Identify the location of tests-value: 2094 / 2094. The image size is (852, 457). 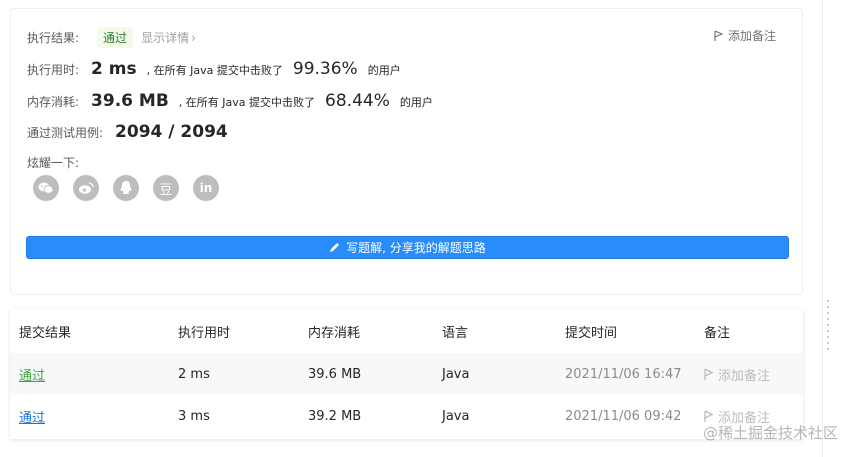
(171, 132).